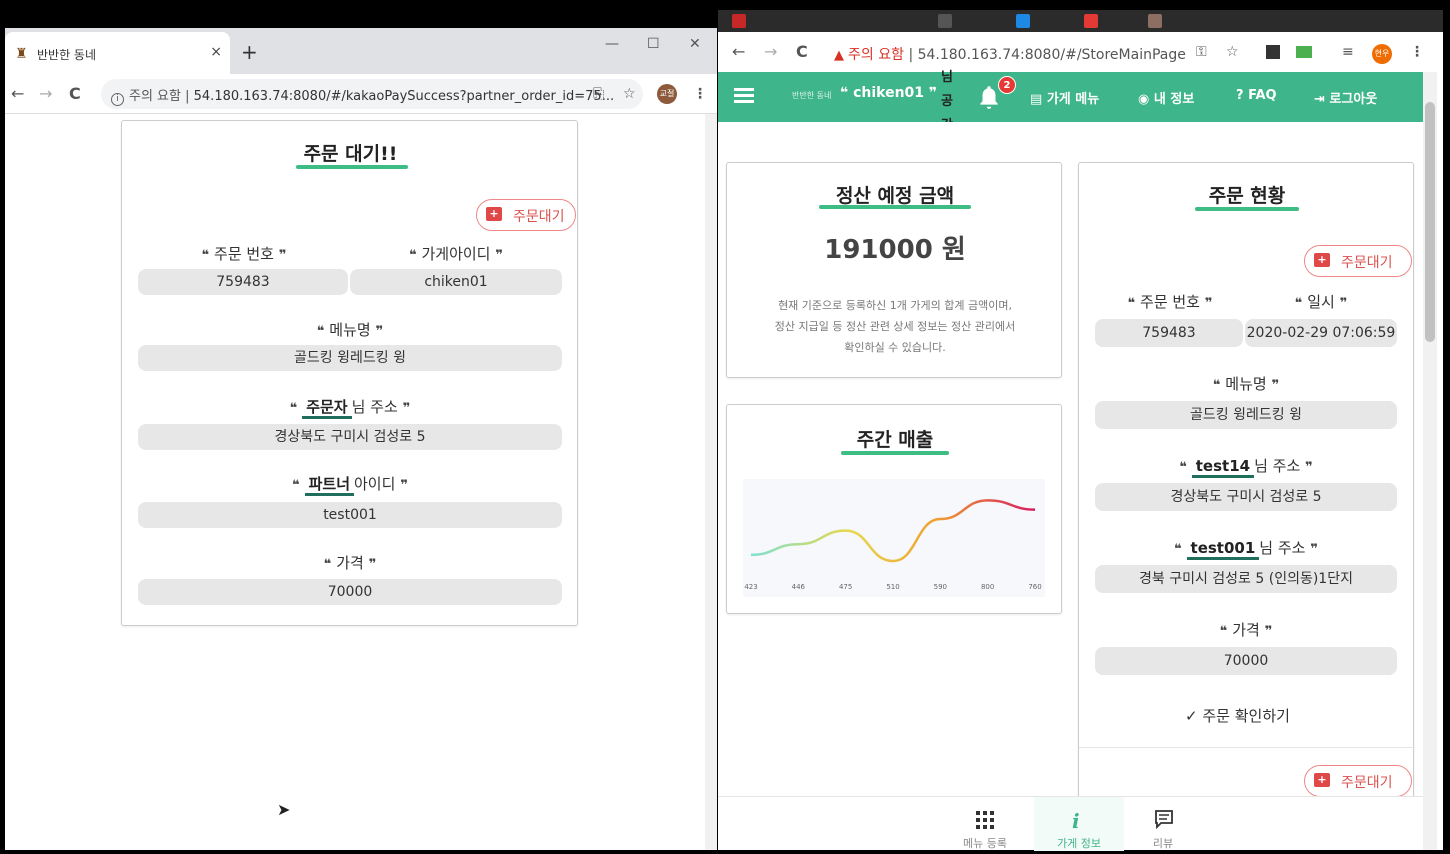 Image resolution: width=1450 pixels, height=854 pixels. What do you see at coordinates (1430, 461) in the screenshot?
I see `right-scrollbar` at bounding box center [1430, 461].